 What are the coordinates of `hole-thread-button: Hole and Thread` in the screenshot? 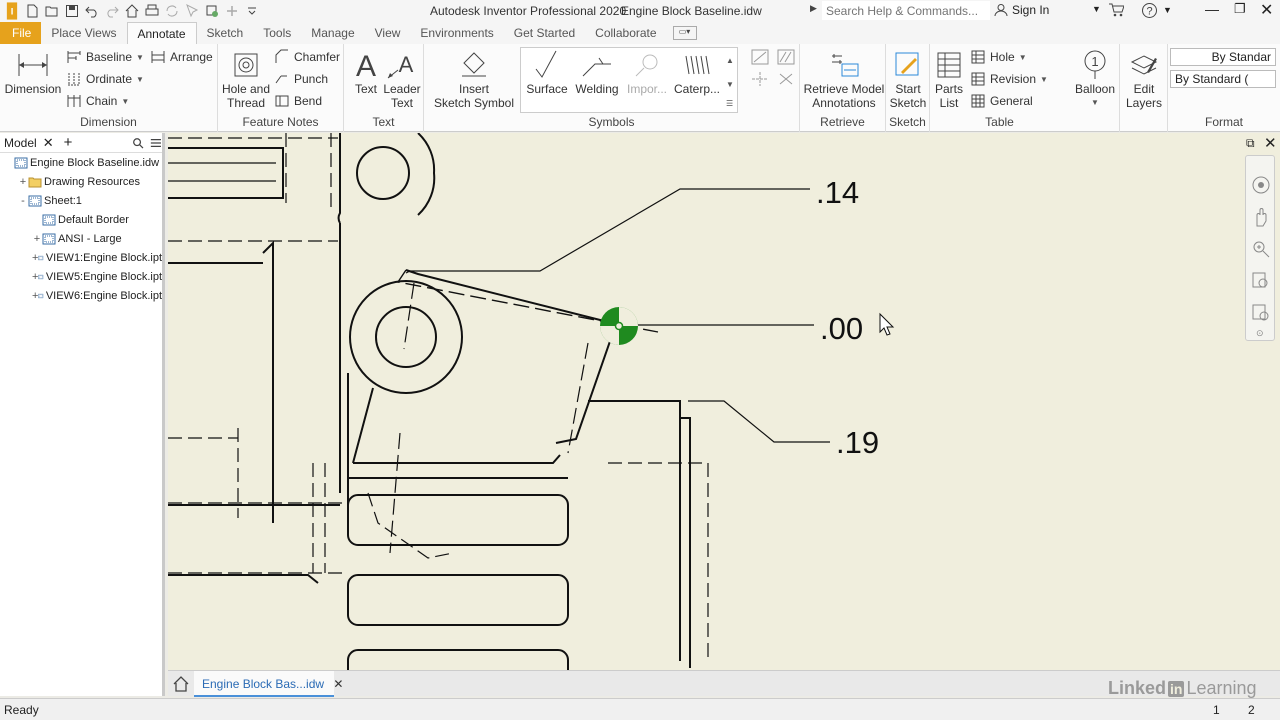 It's located at (246, 79).